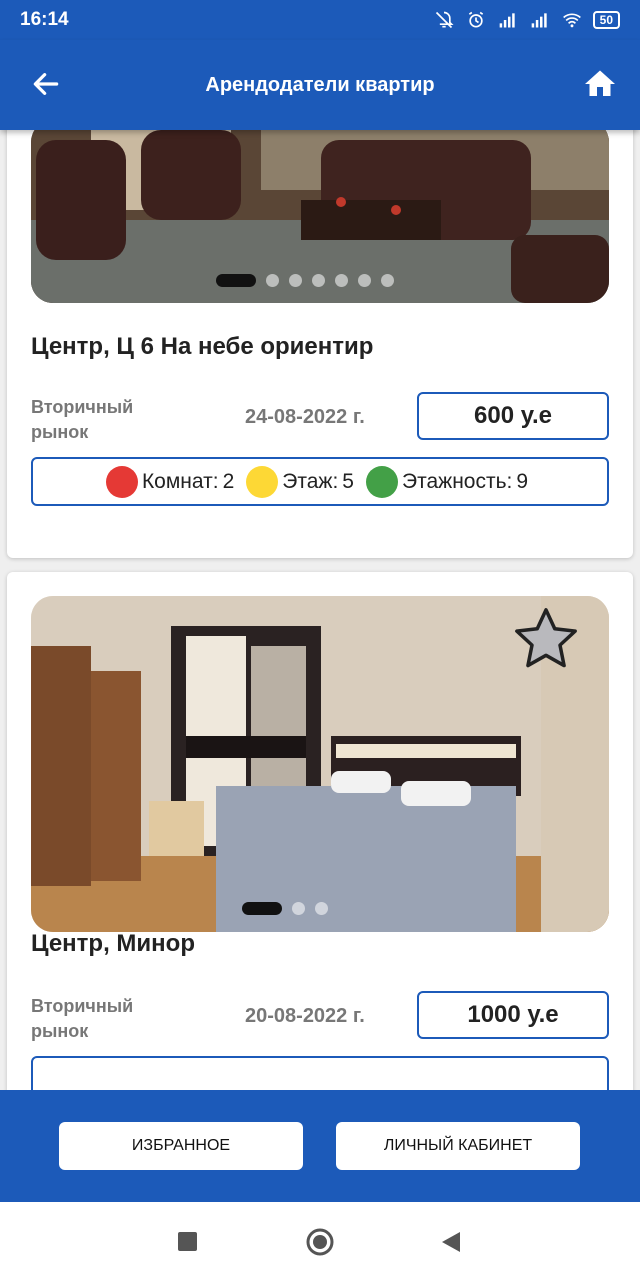 Image resolution: width=640 pixels, height=1280 pixels. I want to click on apartment-info, so click(320, 1073).